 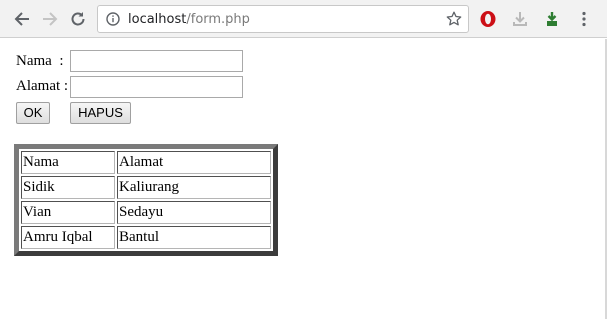 What do you see at coordinates (33, 113) in the screenshot?
I see `ok-button: OK` at bounding box center [33, 113].